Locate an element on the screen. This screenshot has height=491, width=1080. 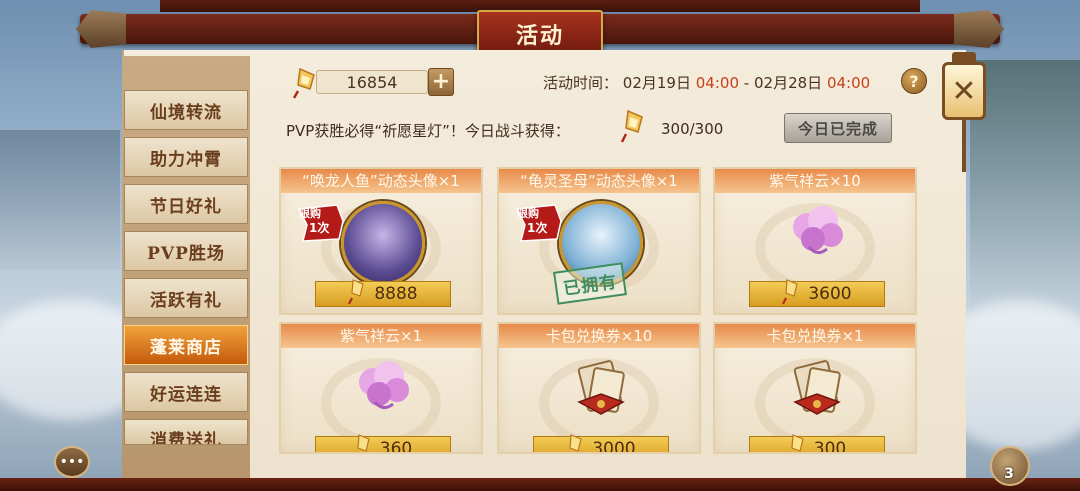
shop-item-title: “唤龙人鱼”动态头像×1 is located at coordinates (381, 181).